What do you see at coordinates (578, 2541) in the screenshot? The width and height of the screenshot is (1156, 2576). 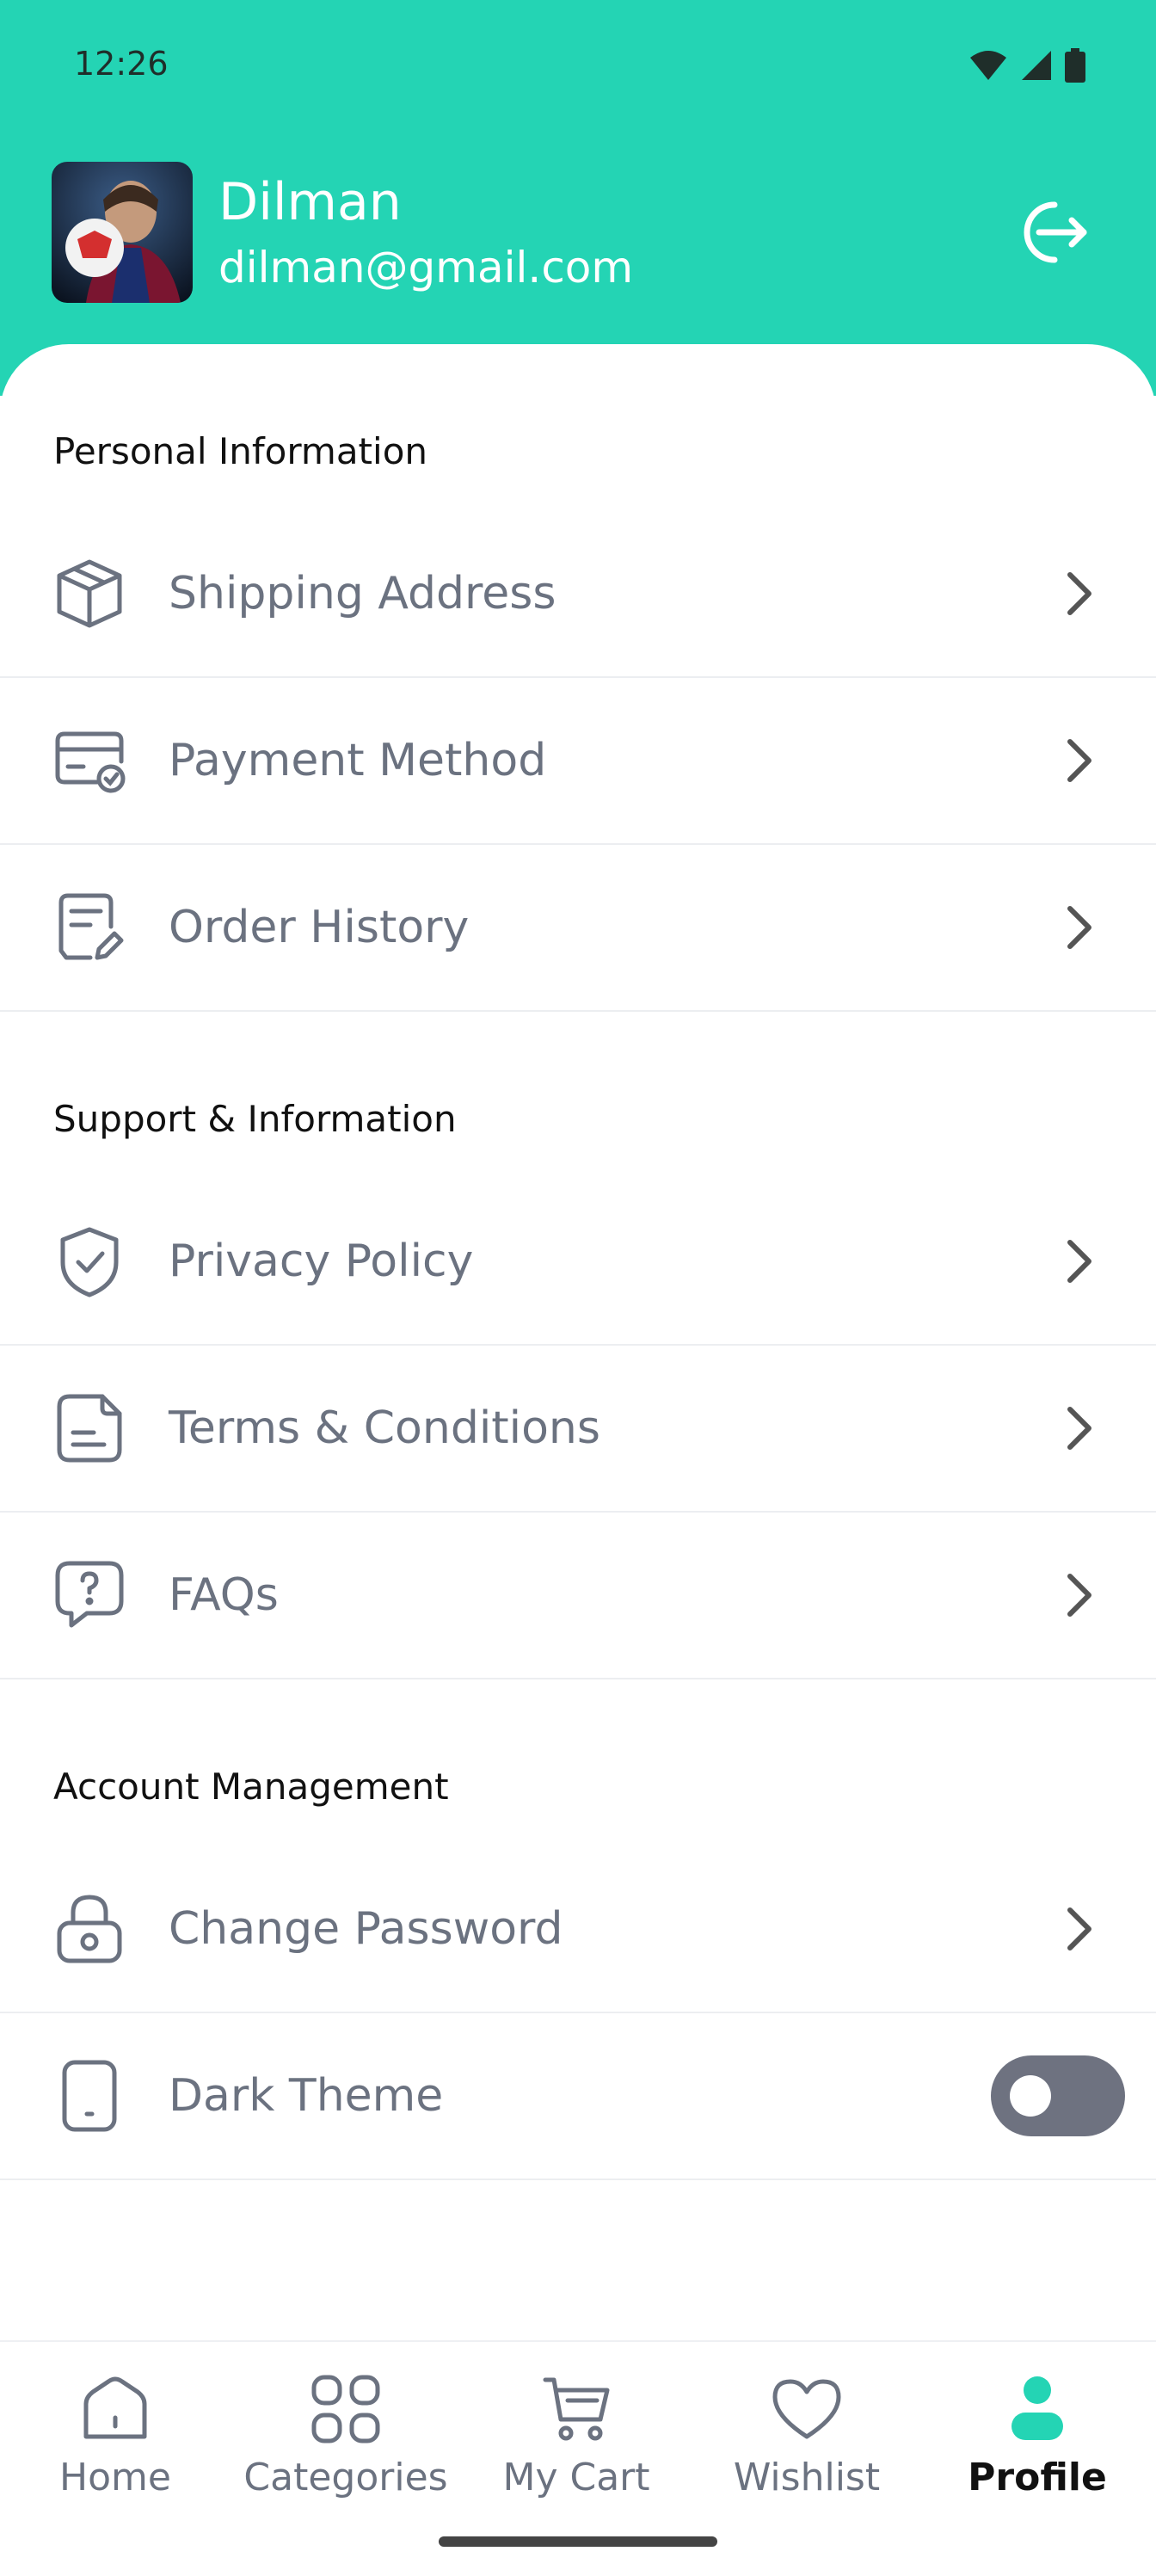 I see `home-indicator` at bounding box center [578, 2541].